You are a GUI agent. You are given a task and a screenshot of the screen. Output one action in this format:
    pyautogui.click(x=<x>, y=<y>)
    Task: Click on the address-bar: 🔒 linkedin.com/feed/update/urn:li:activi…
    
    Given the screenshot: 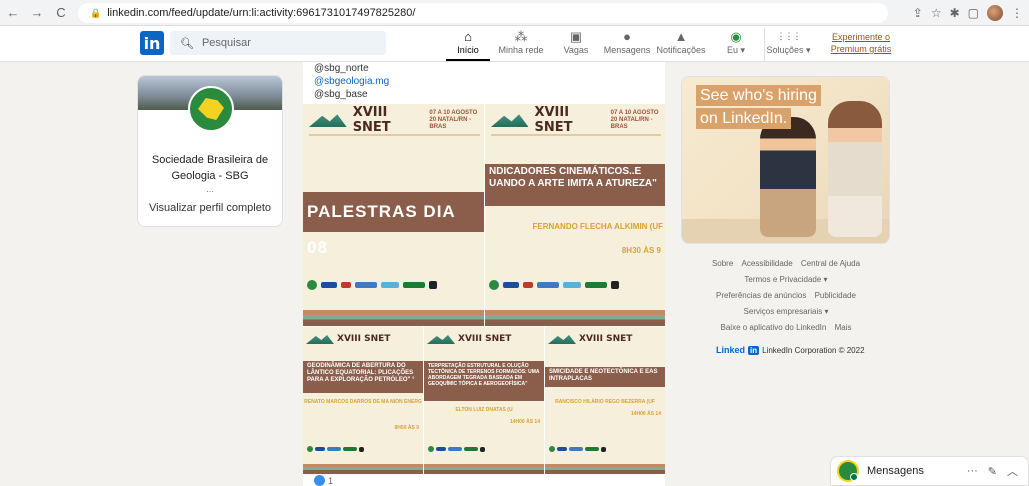 What is the action you would take?
    pyautogui.click(x=483, y=13)
    